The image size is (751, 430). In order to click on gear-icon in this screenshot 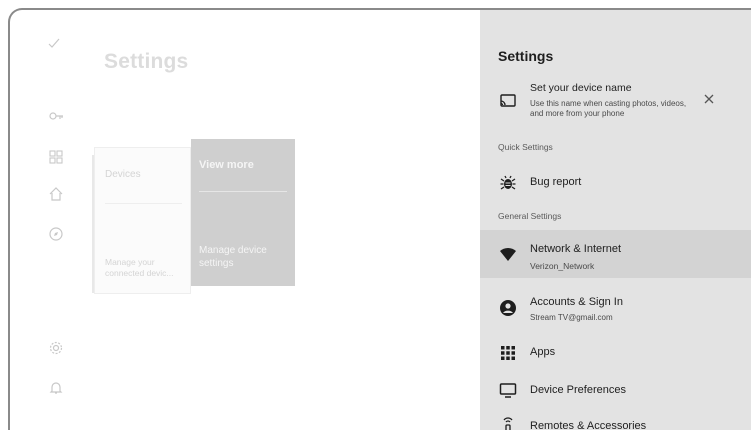, I will do `click(56, 348)`.